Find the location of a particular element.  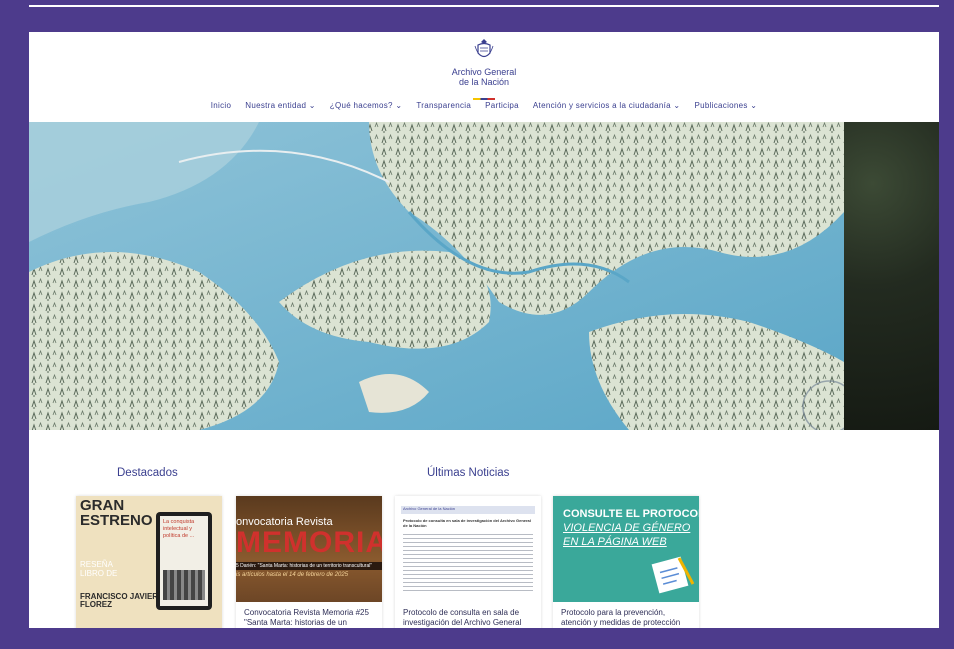

nav-item-inicio: Inicio is located at coordinates (221, 105).